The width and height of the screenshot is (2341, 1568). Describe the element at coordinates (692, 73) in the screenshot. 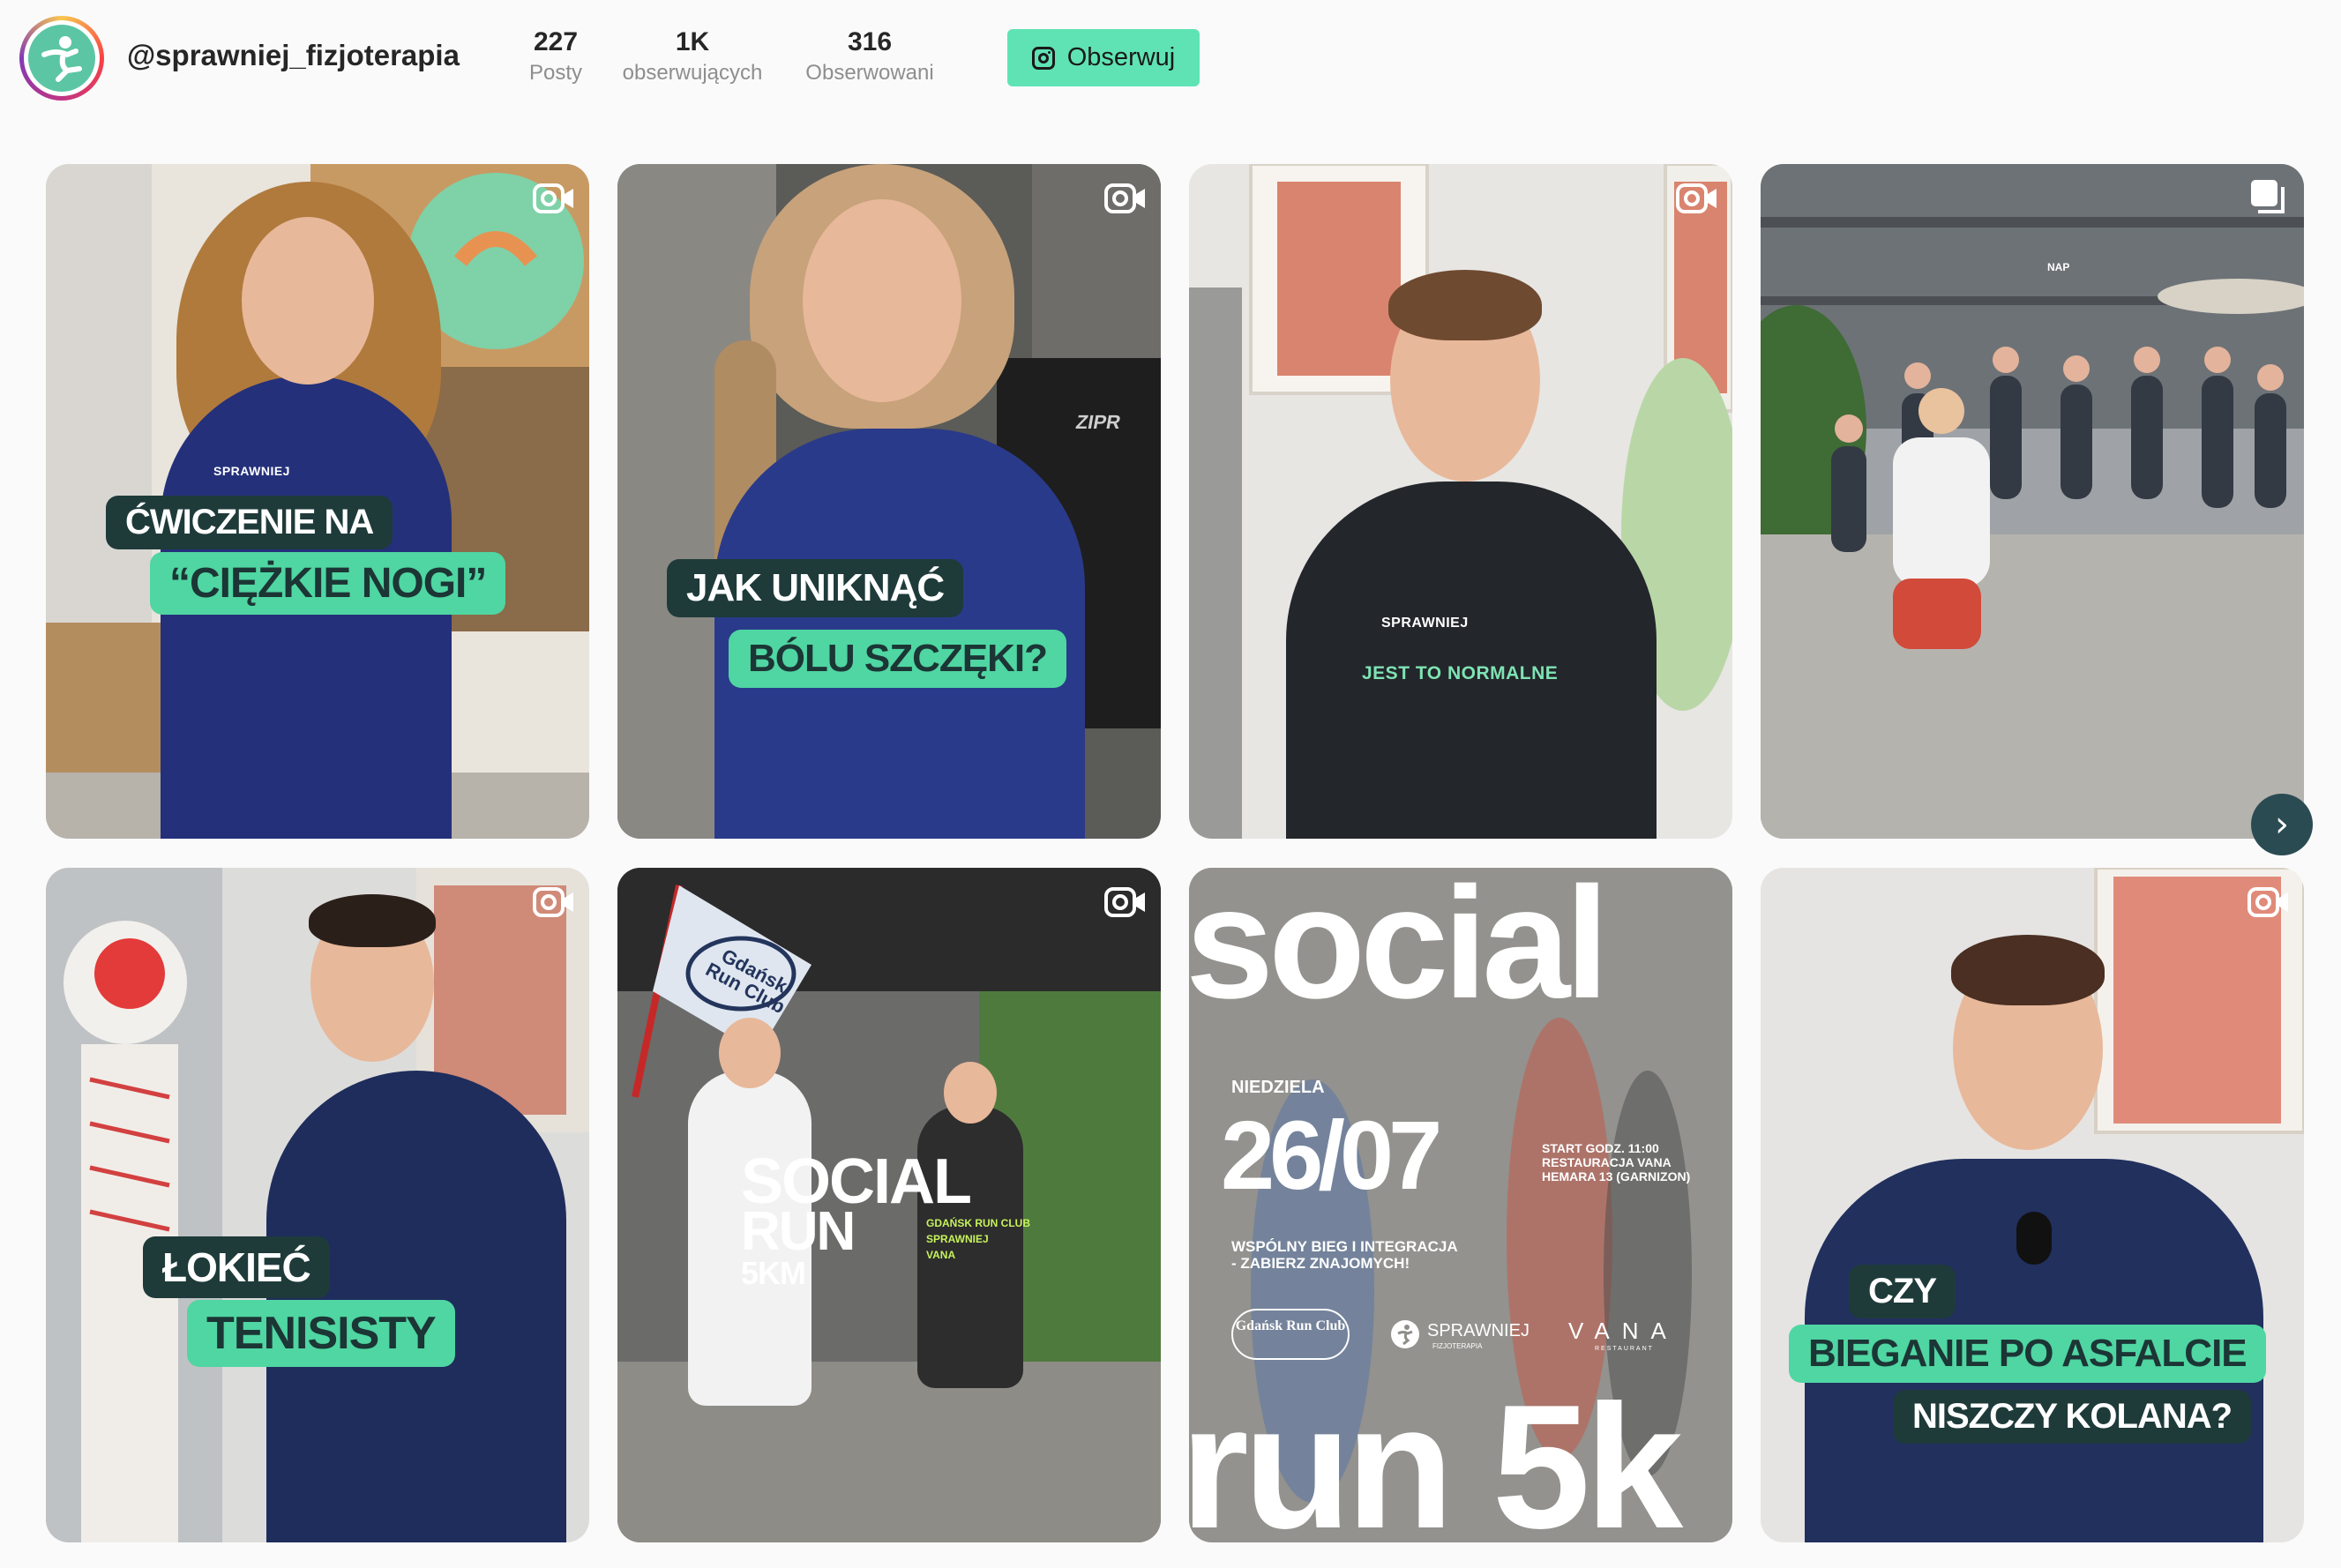

I see `stat-followers-label: obserwujących` at that location.